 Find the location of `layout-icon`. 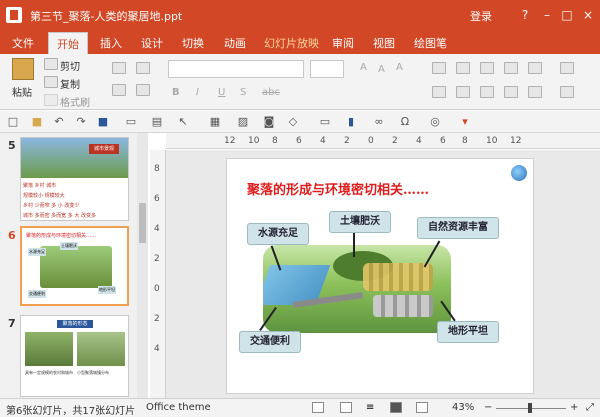

layout-icon is located at coordinates (143, 68).